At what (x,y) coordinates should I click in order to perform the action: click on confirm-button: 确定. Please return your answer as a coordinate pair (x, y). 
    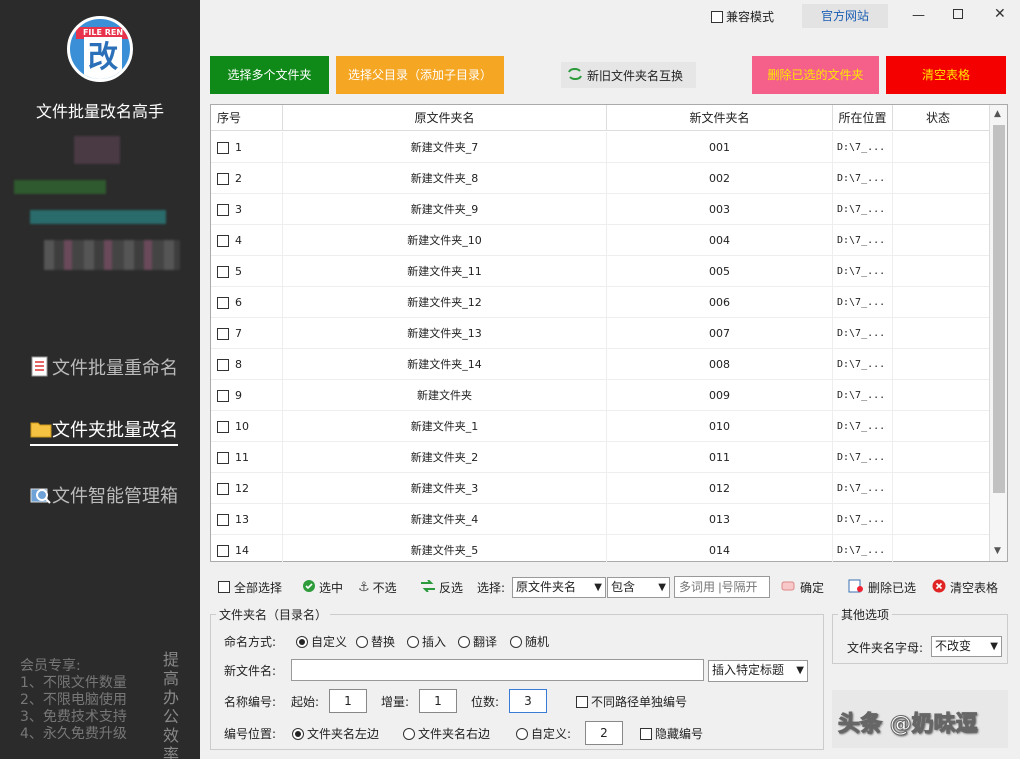
    Looking at the image, I should click on (802, 587).